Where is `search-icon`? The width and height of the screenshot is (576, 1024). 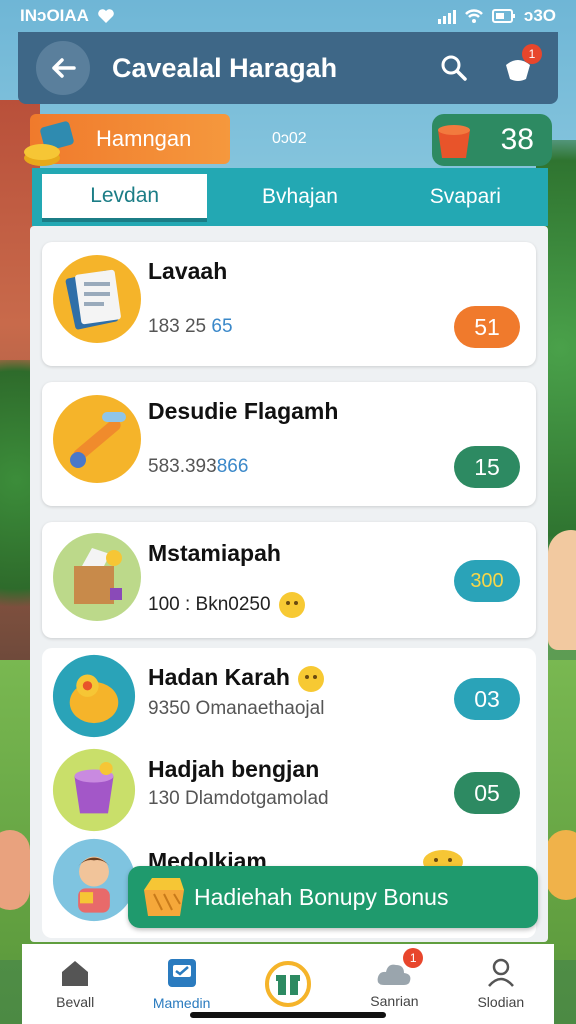 search-icon is located at coordinates (454, 68).